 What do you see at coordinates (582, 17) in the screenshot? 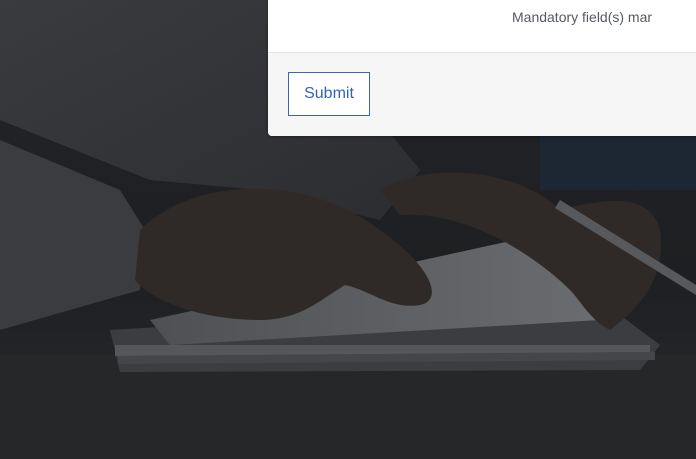
I see `mandatory-fields-note: Mandatory field(s) mar` at bounding box center [582, 17].